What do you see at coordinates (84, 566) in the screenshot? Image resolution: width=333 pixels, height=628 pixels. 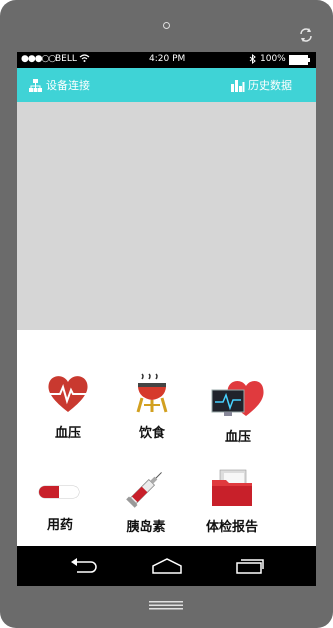 I see `back-icon` at bounding box center [84, 566].